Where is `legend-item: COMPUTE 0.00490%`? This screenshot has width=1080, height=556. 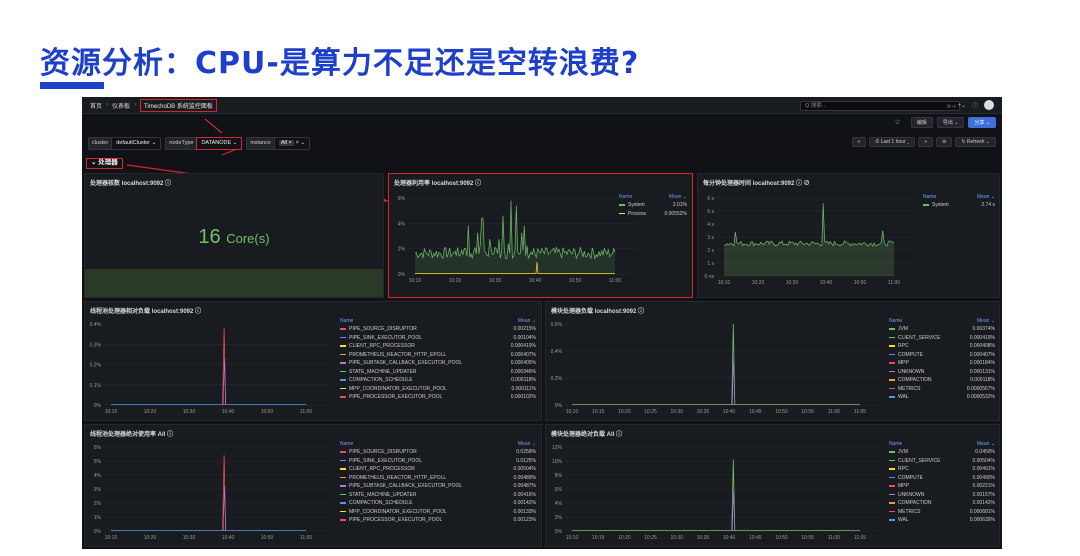 legend-item: COMPUTE 0.00490% is located at coordinates (942, 478).